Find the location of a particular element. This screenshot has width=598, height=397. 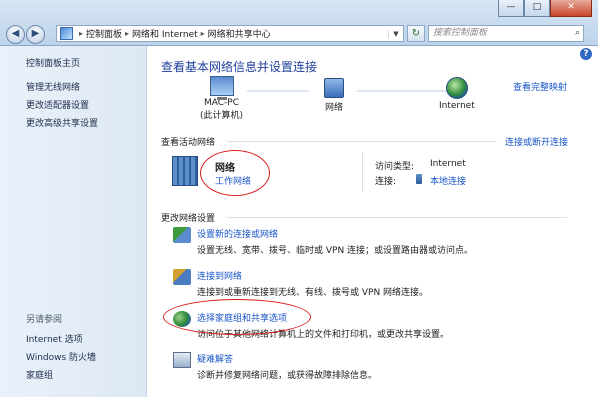

sidebar-item-advanced-sharing: 更改高级共享设置 is located at coordinates (62, 122).